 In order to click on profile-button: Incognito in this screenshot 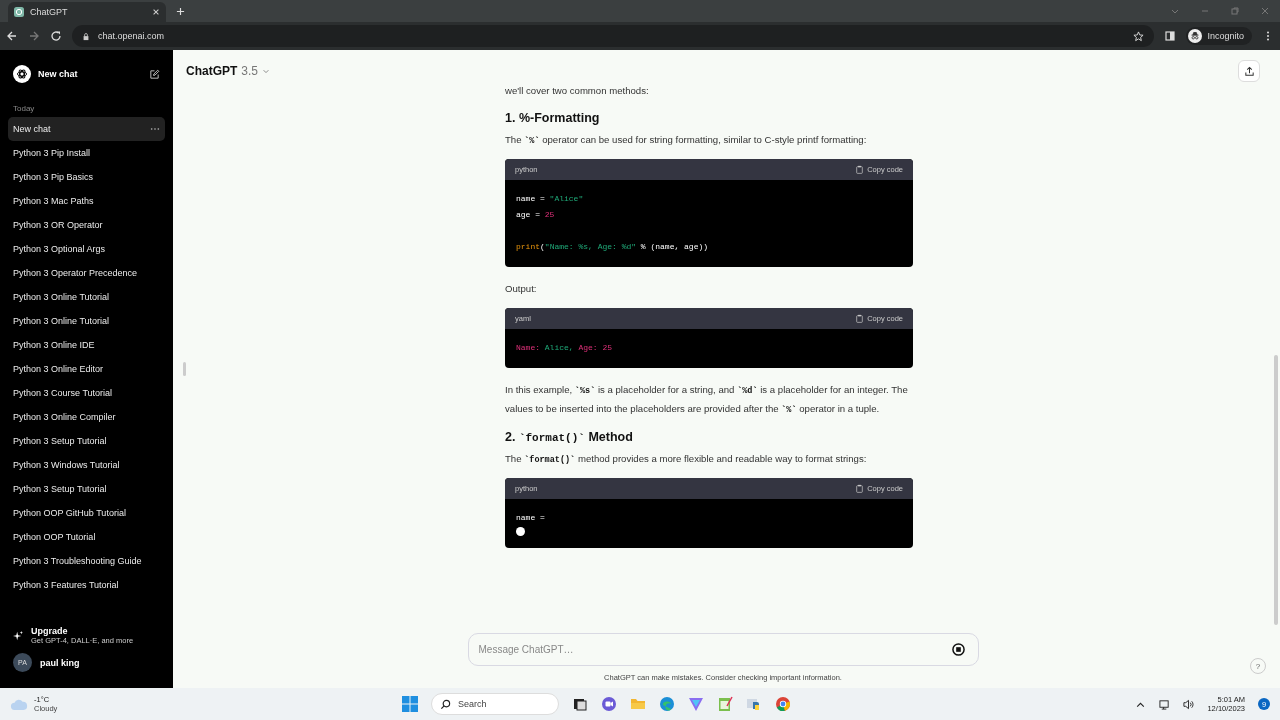, I will do `click(1219, 36)`.